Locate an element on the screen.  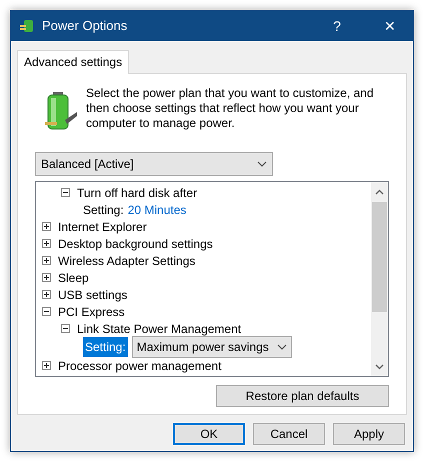
power-plug-icon is located at coordinates (27, 26).